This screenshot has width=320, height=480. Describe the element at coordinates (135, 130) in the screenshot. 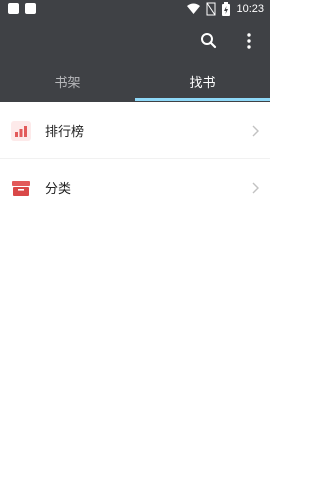

I see `list-item-ranking: 排行榜` at that location.